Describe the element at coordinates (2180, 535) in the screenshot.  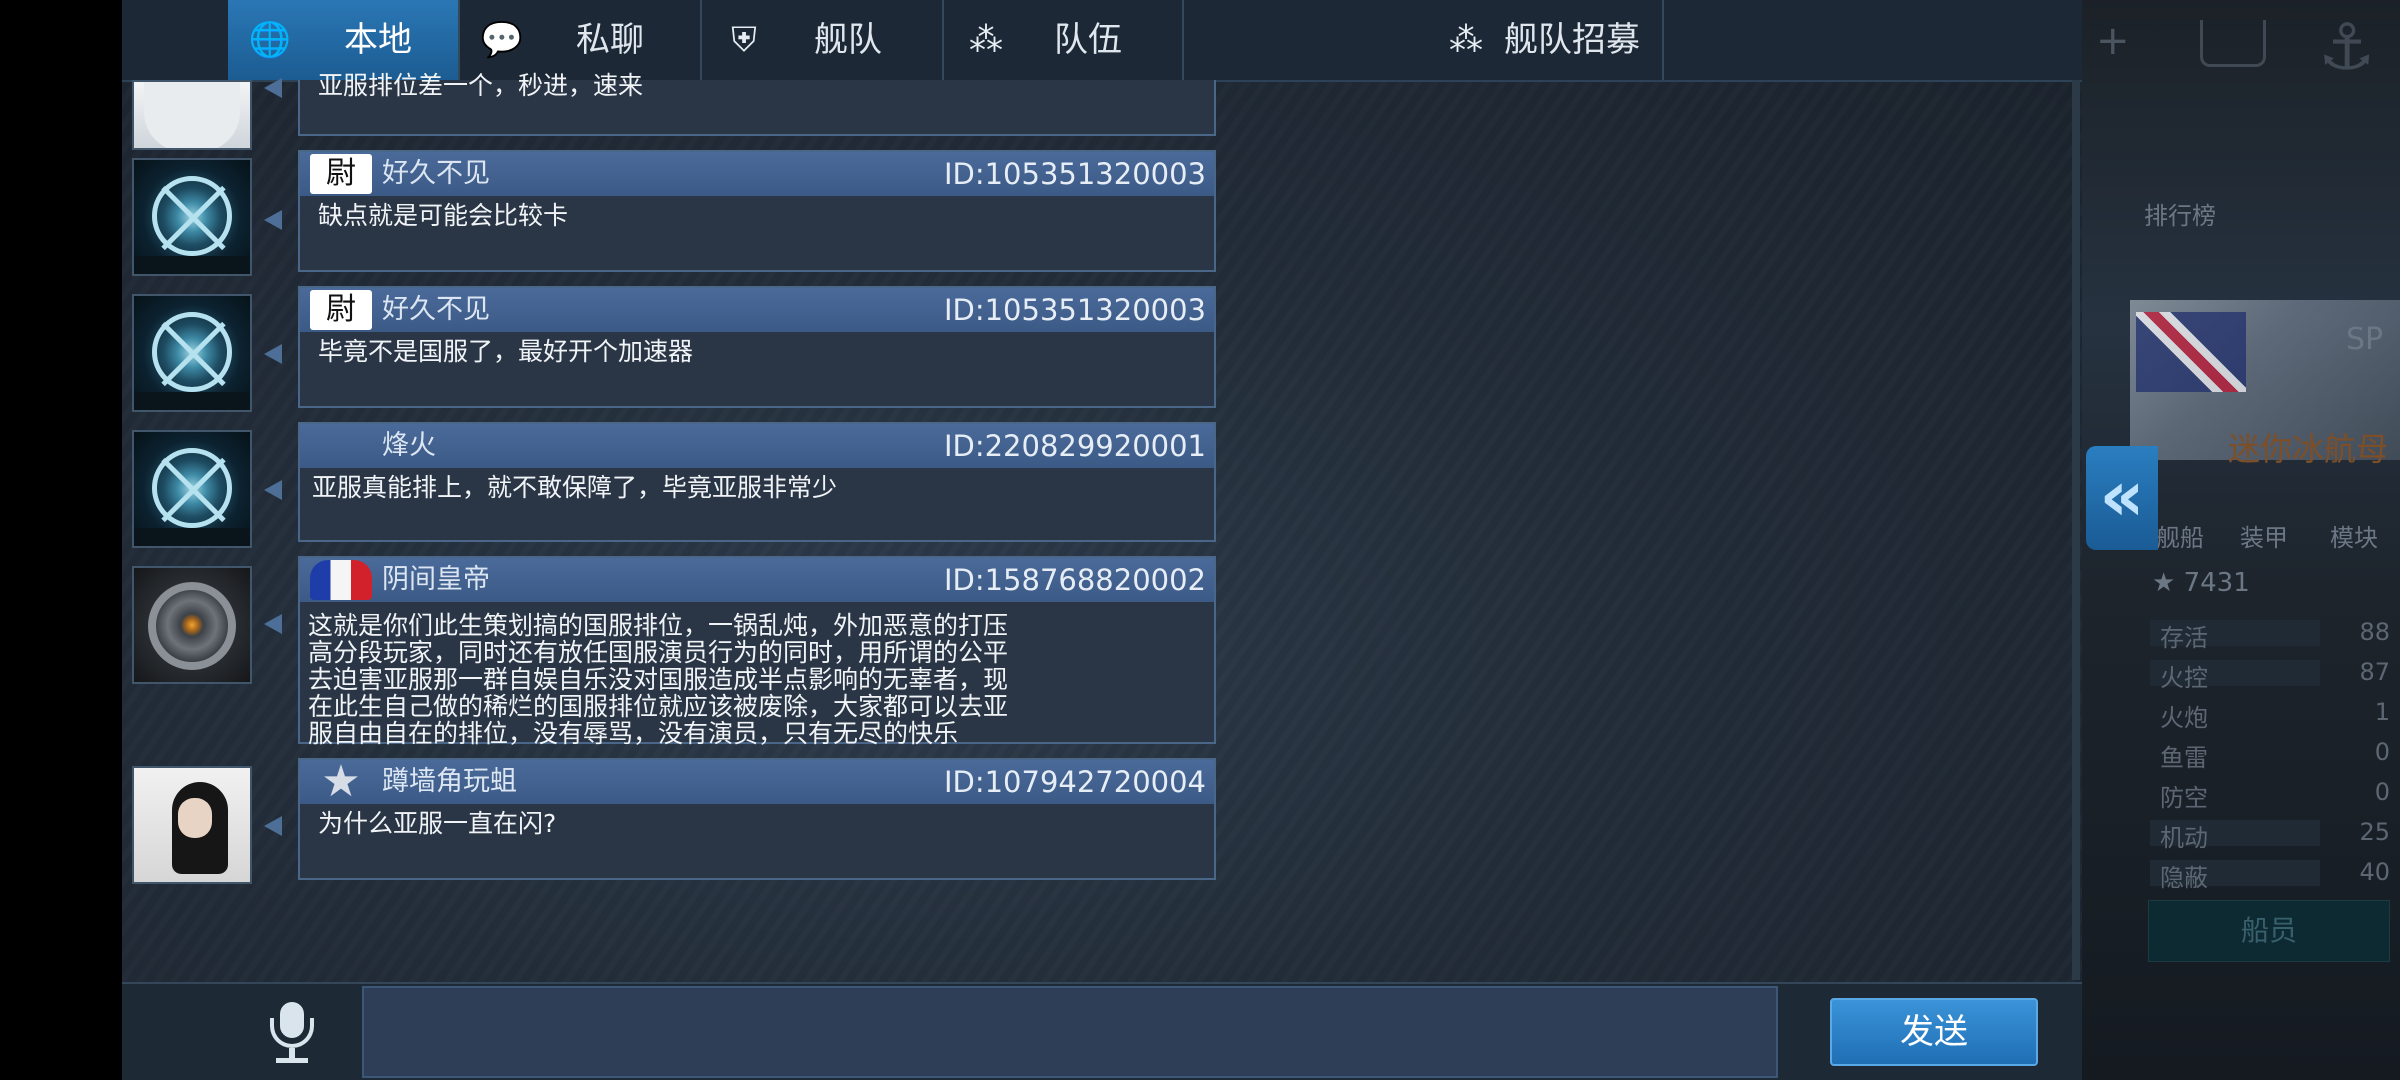
I see `bg-tab-ships: 舰船` at that location.